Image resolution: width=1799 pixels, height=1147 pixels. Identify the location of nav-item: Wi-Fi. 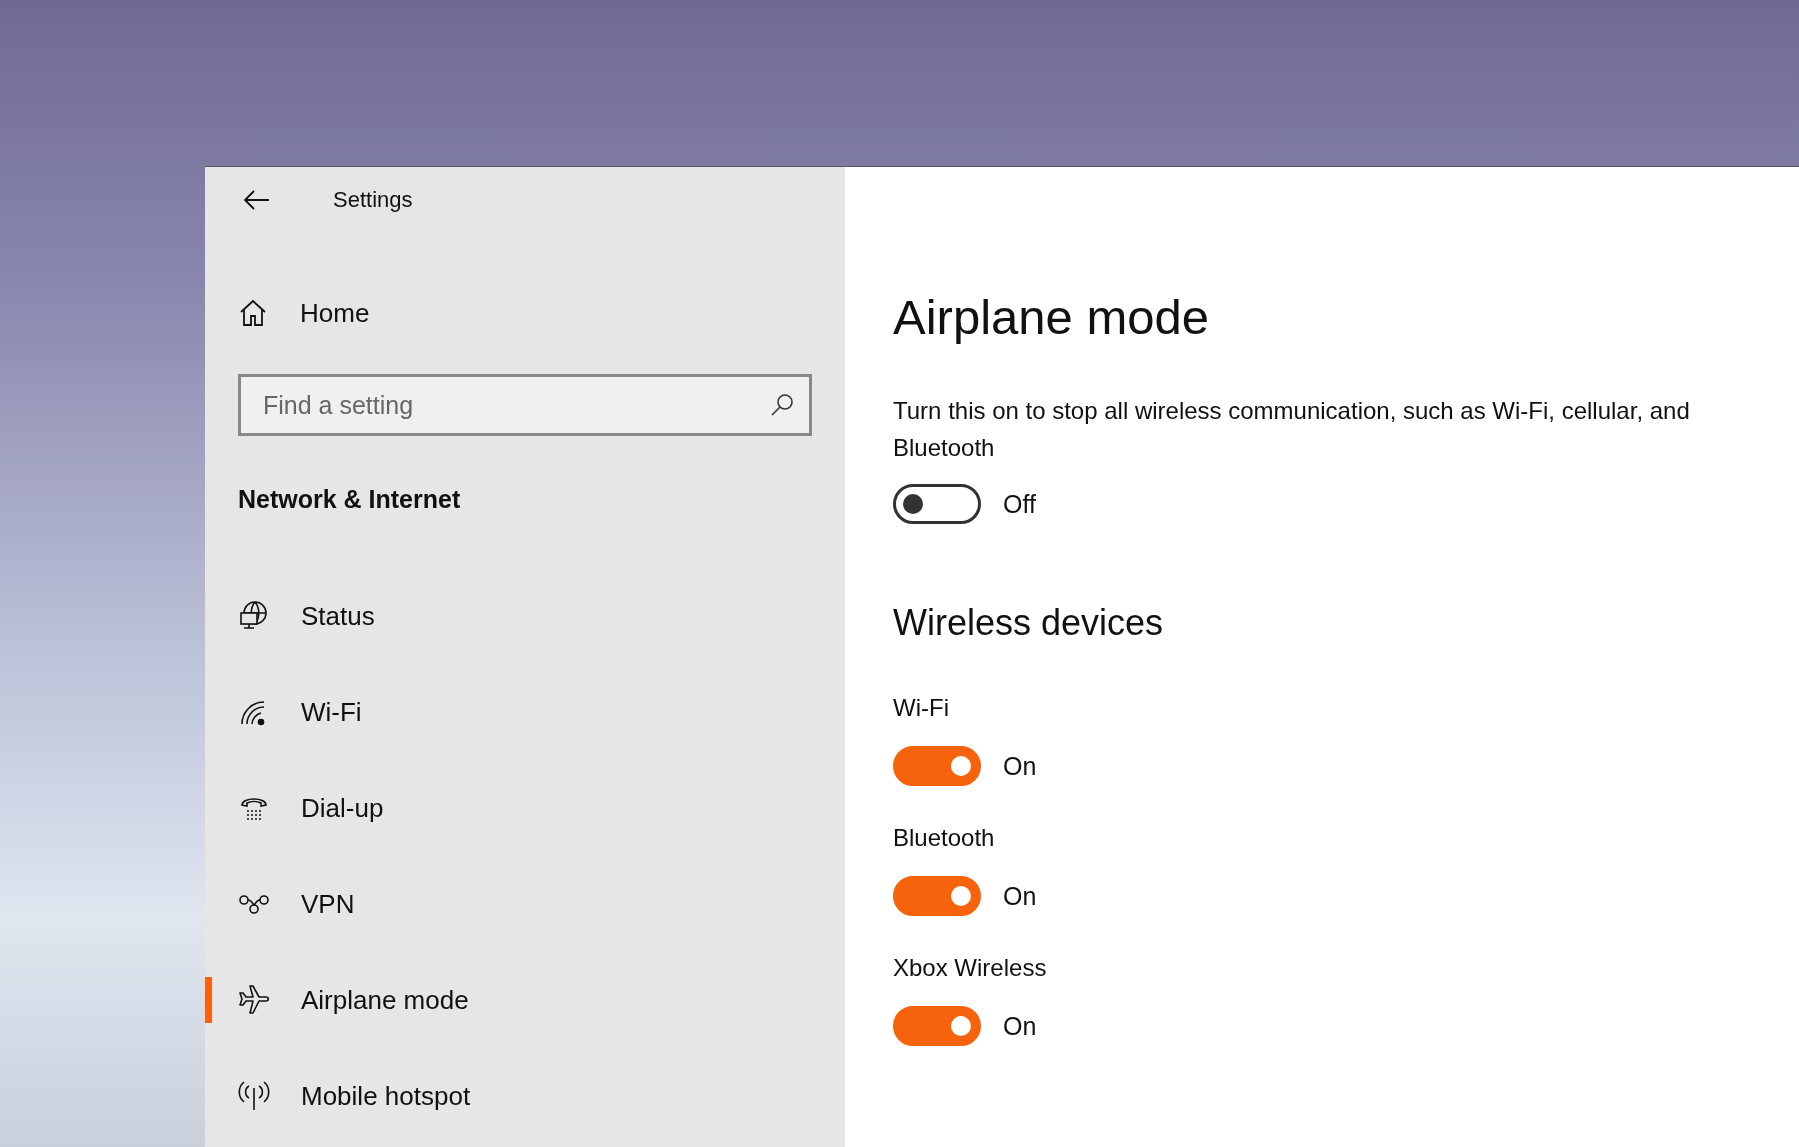
(525, 712).